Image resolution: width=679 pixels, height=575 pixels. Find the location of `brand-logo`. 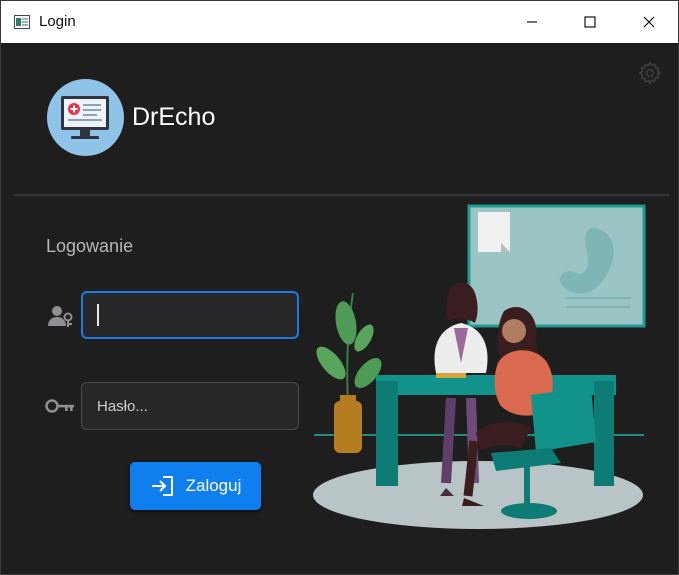

brand-logo is located at coordinates (85, 117).